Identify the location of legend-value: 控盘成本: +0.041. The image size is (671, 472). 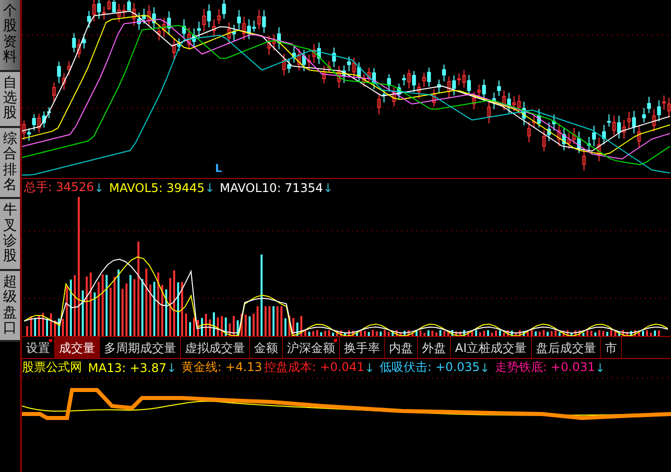
(314, 367).